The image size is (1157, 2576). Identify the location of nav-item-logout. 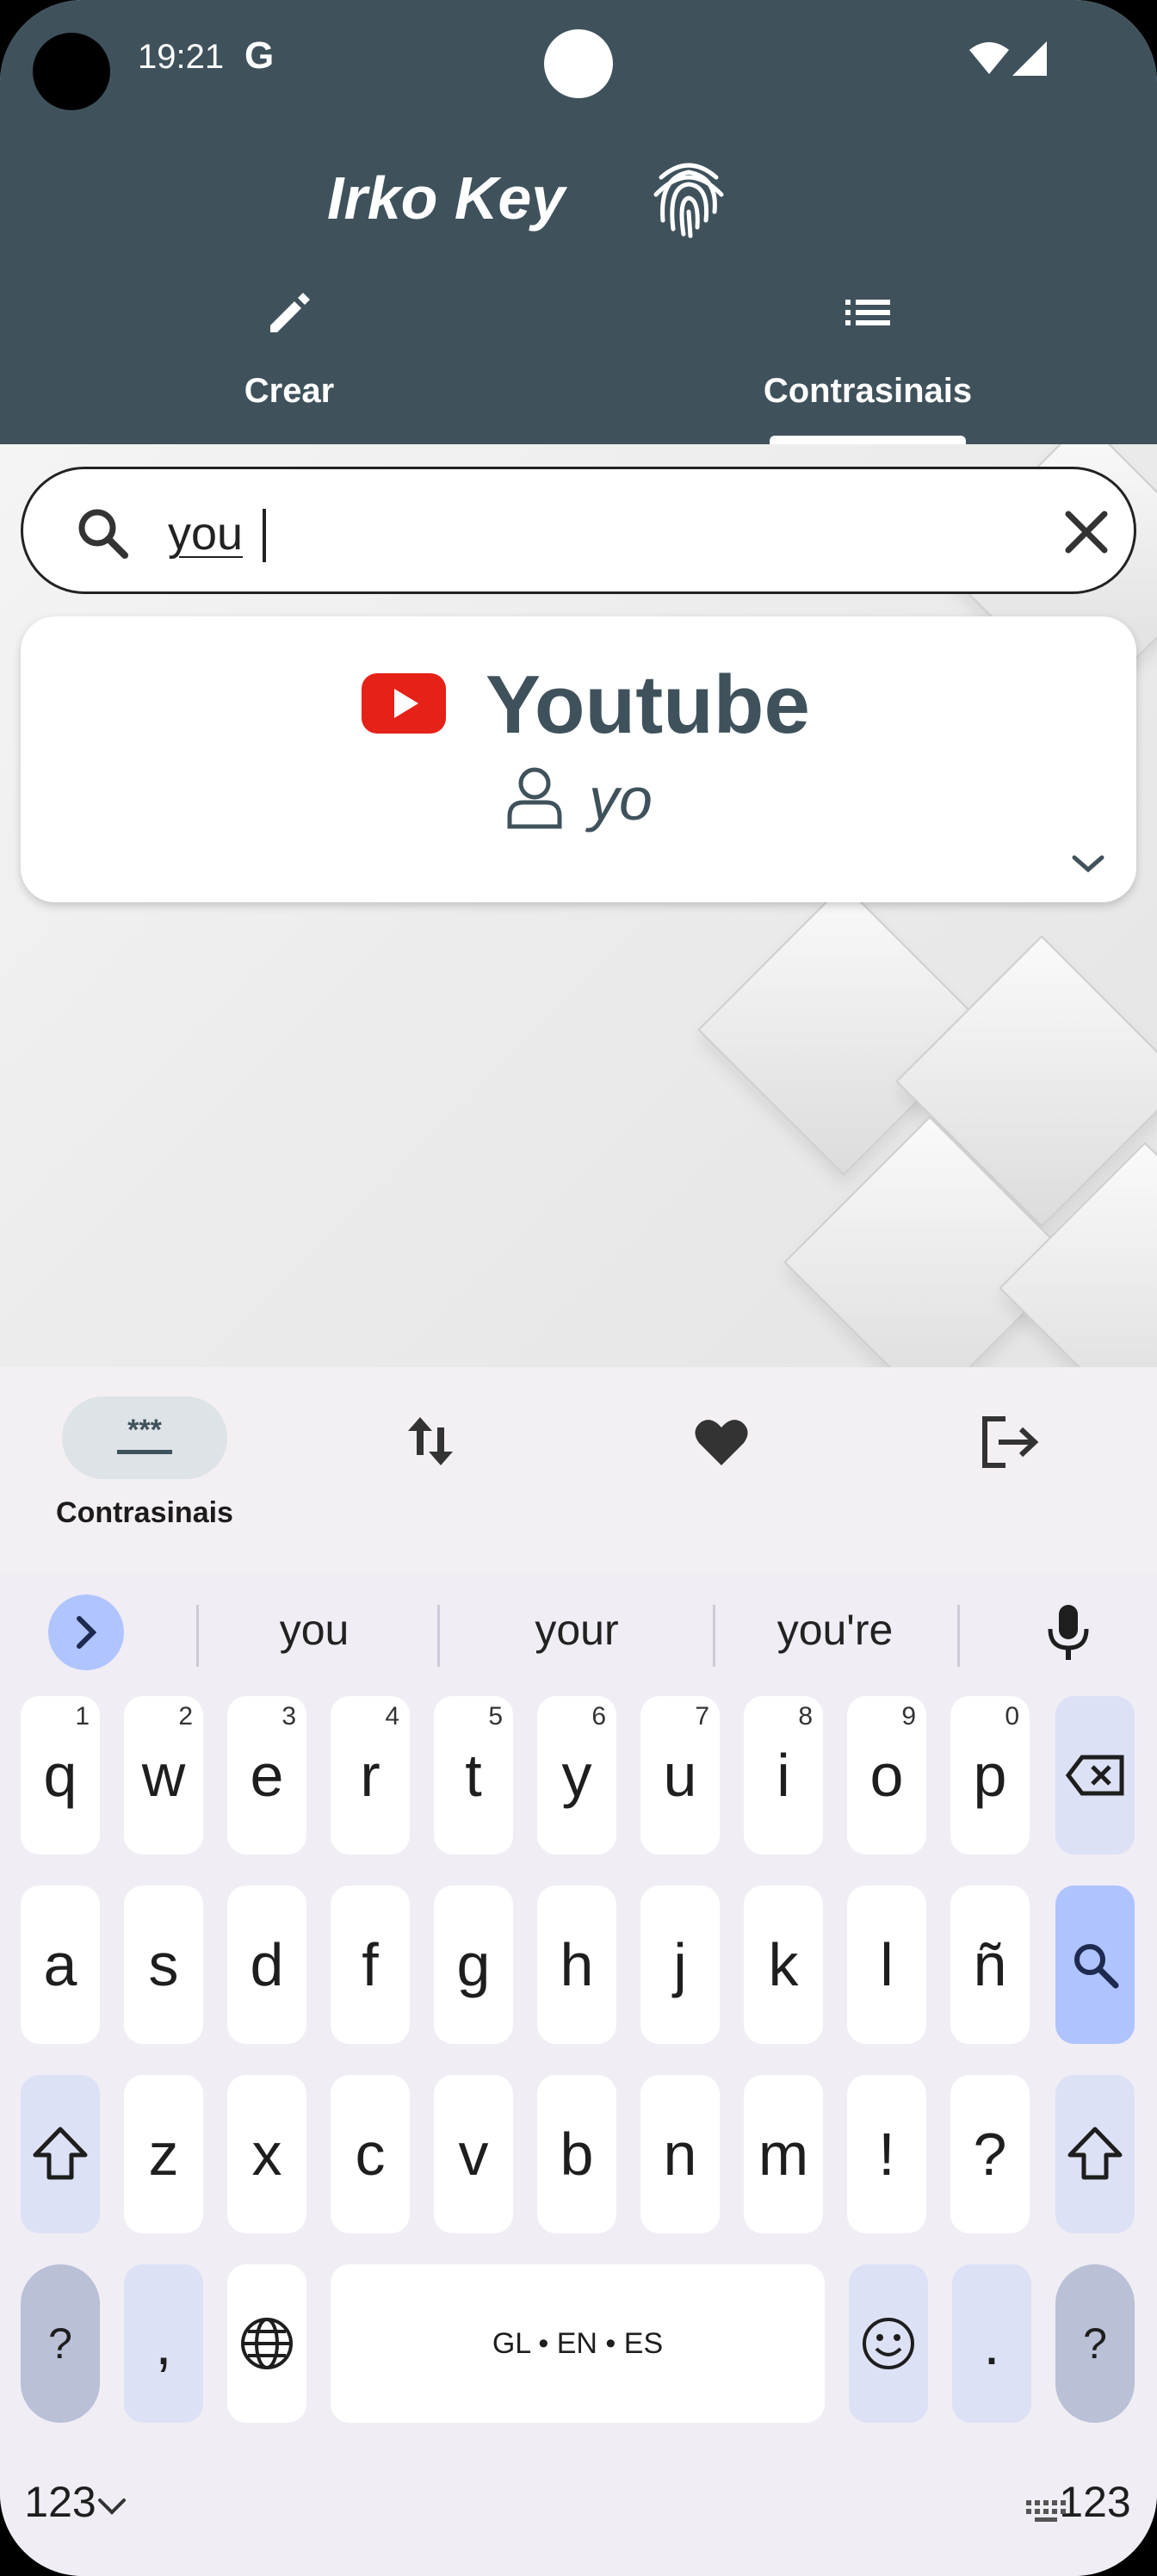
(1014, 1473).